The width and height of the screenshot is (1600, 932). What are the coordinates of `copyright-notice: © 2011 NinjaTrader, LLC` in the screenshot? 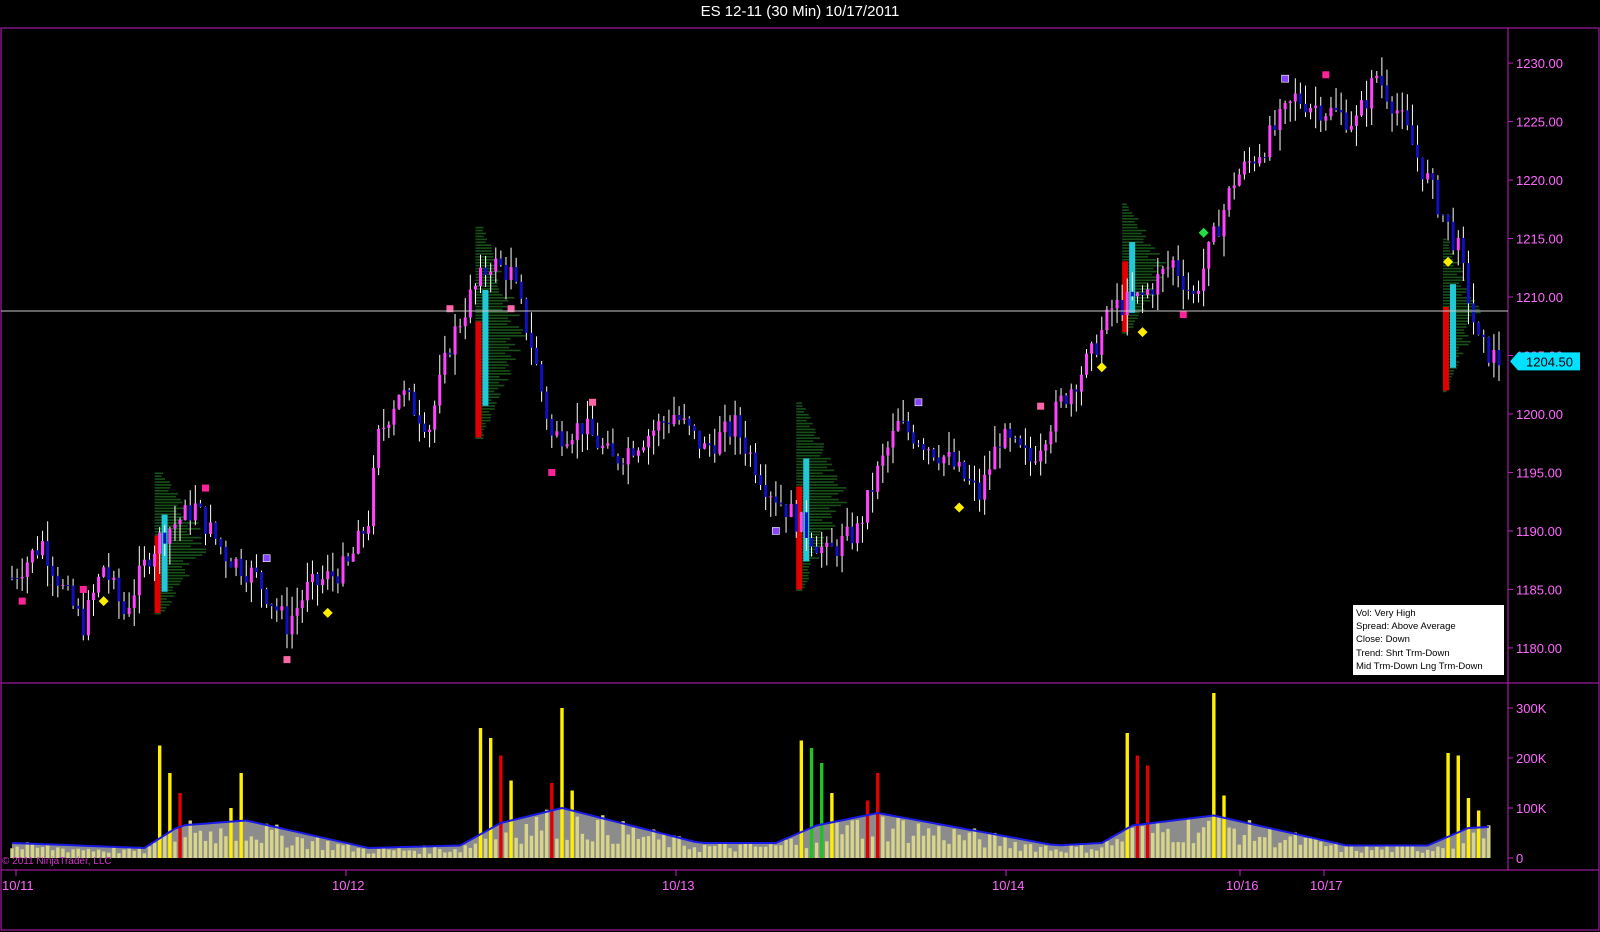 It's located at (57, 861).